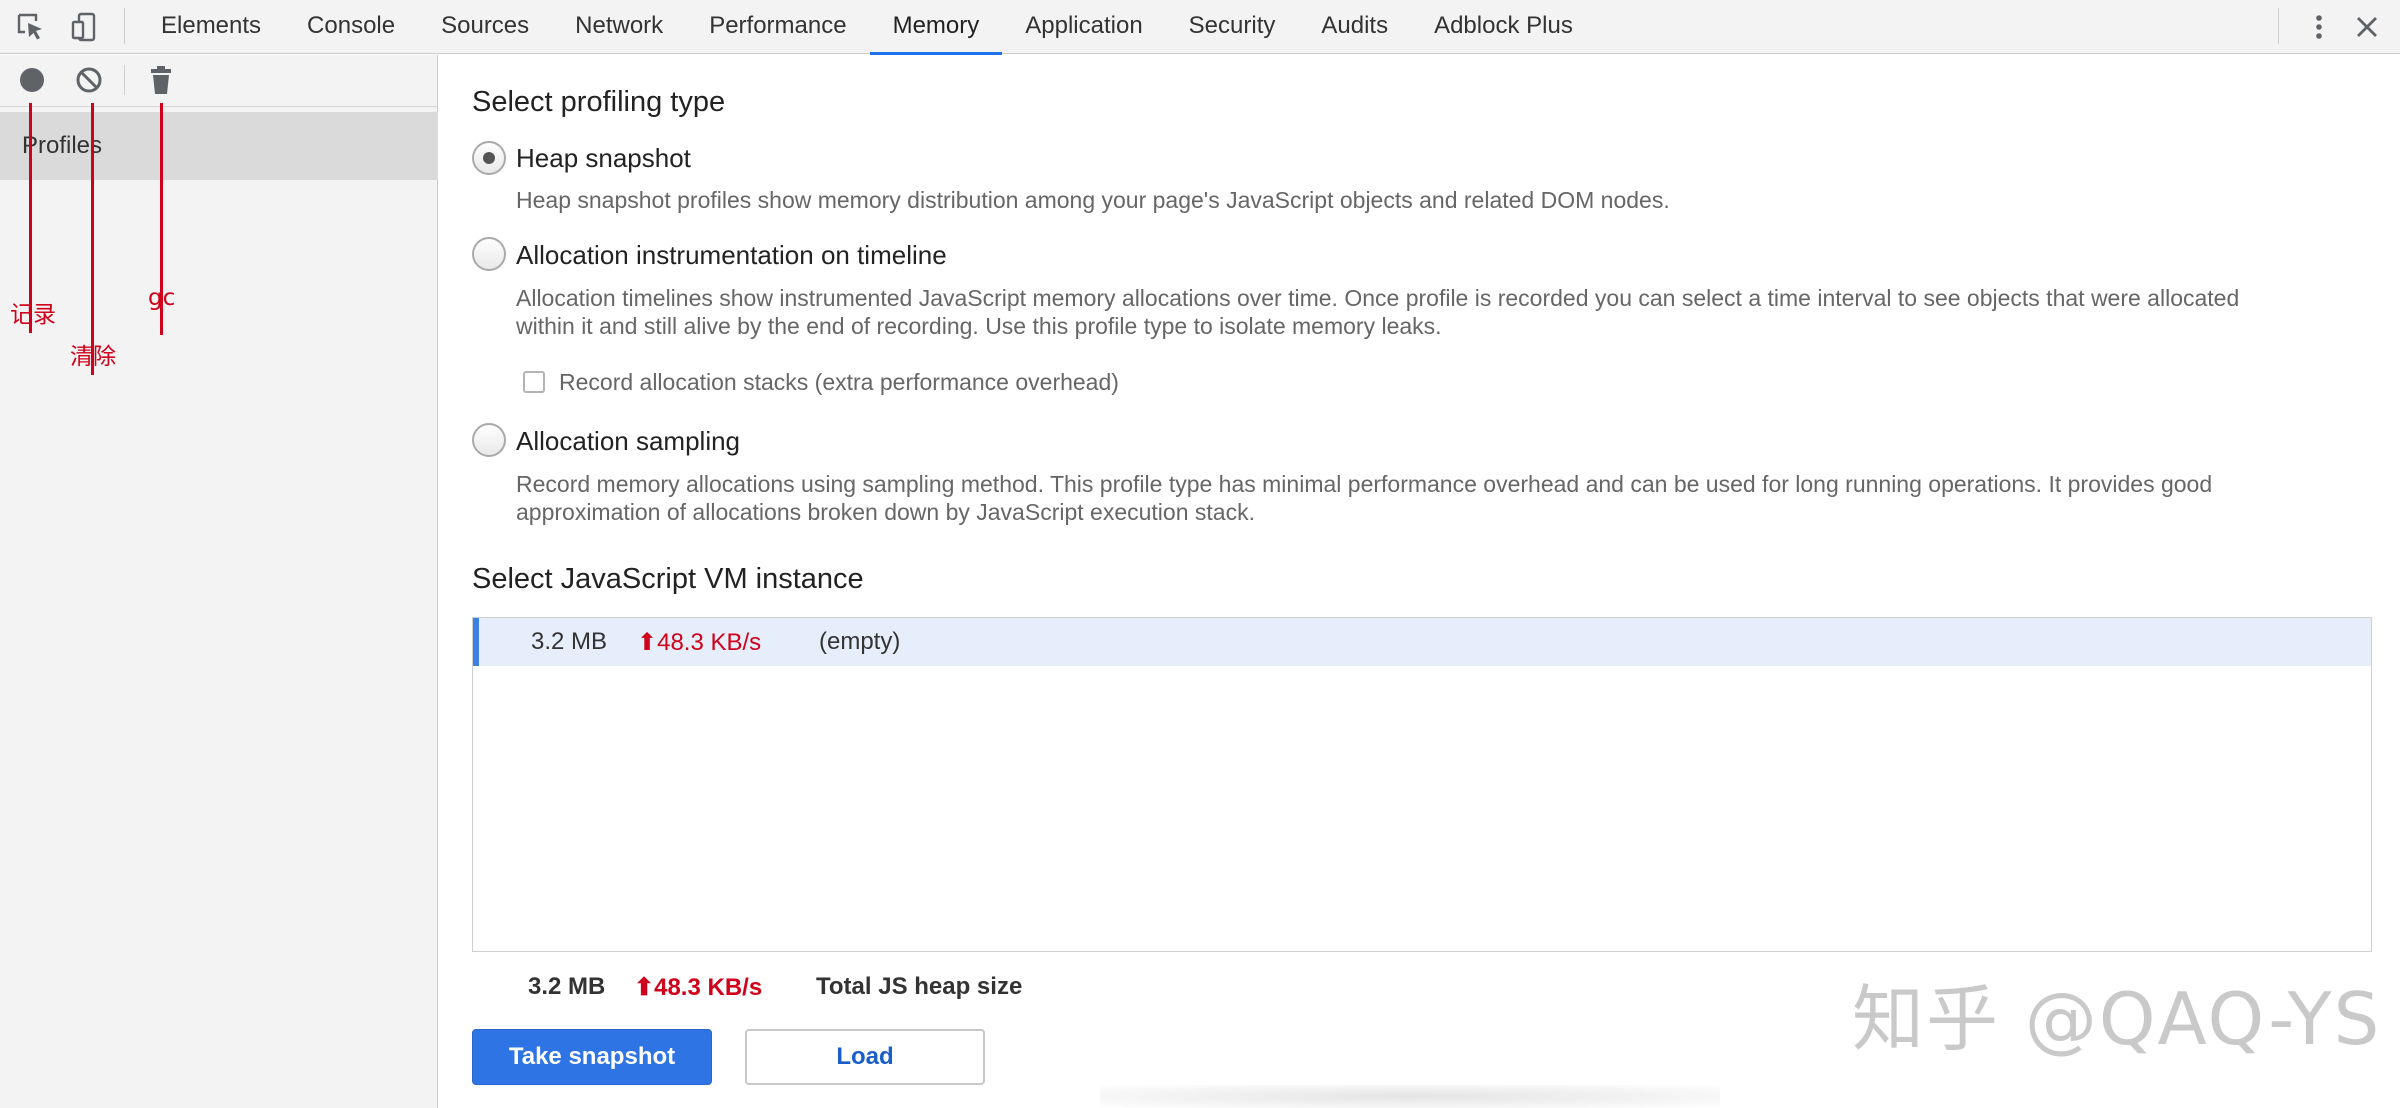 The width and height of the screenshot is (2400, 1108). Describe the element at coordinates (89, 80) in the screenshot. I see `clear-icon` at that location.